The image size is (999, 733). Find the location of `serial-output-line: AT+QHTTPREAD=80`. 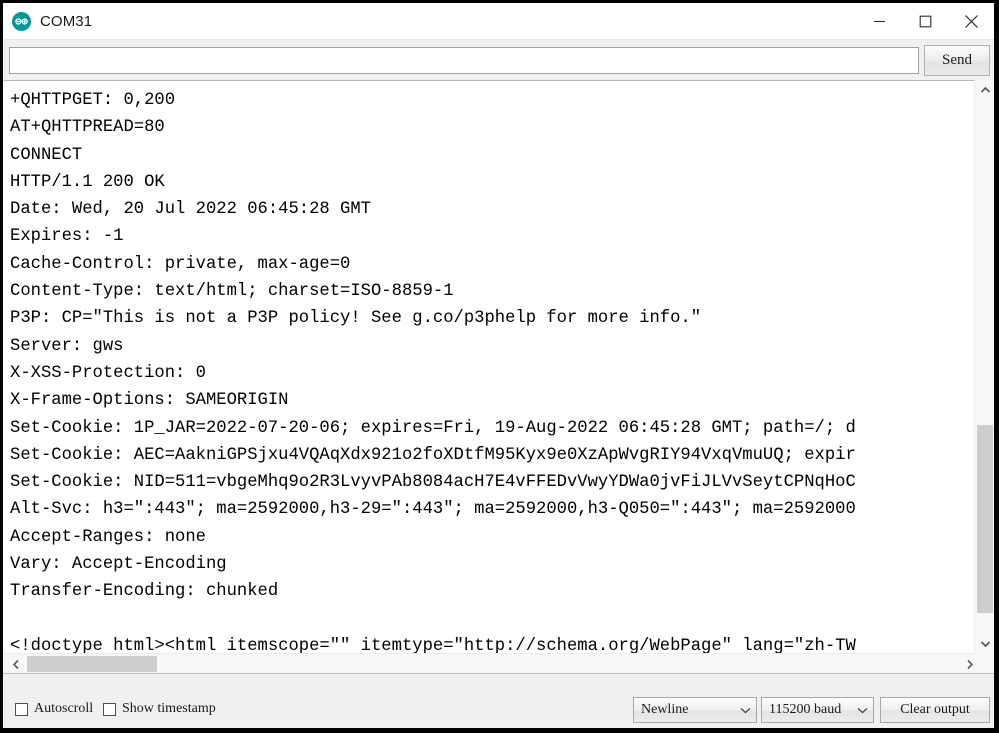

serial-output-line: AT+QHTTPREAD=80 is located at coordinates (87, 128).